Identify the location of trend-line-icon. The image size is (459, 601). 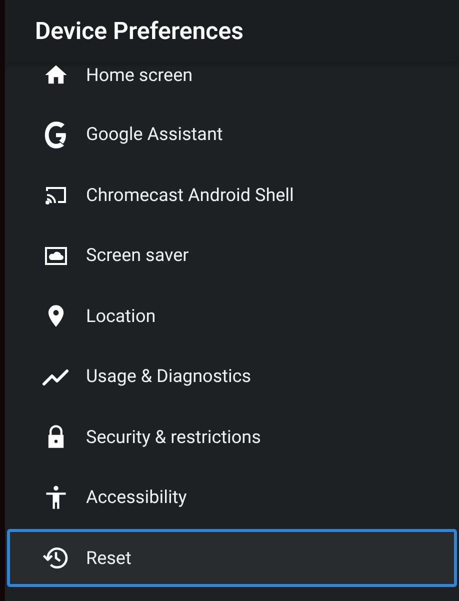
(56, 376).